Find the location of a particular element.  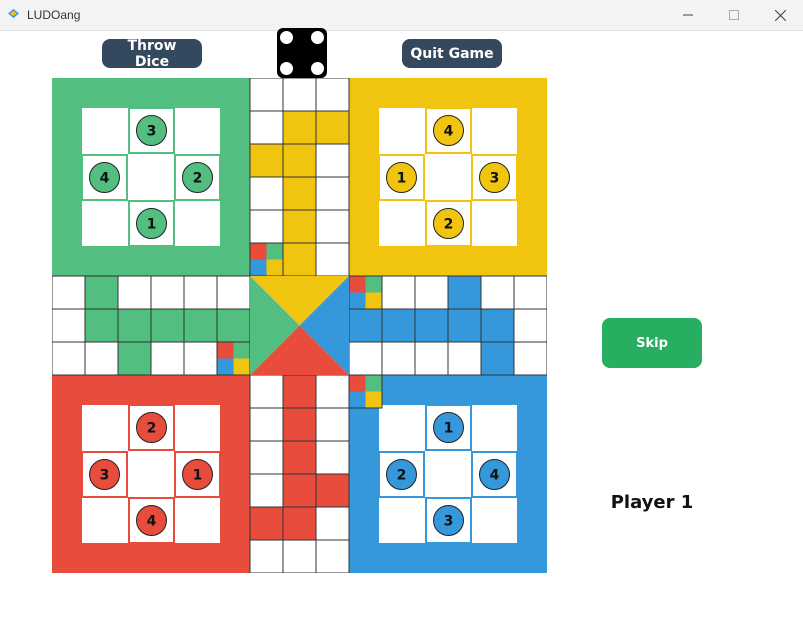

close-button is located at coordinates (780, 15).